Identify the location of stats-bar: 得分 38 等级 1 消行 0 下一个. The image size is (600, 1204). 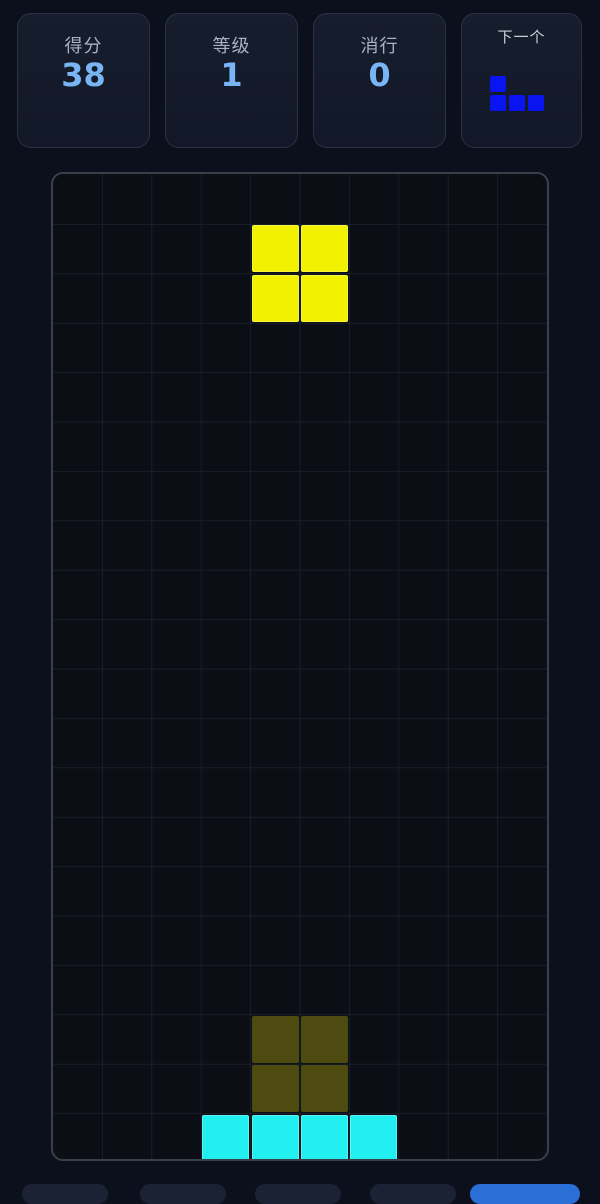
(300, 80).